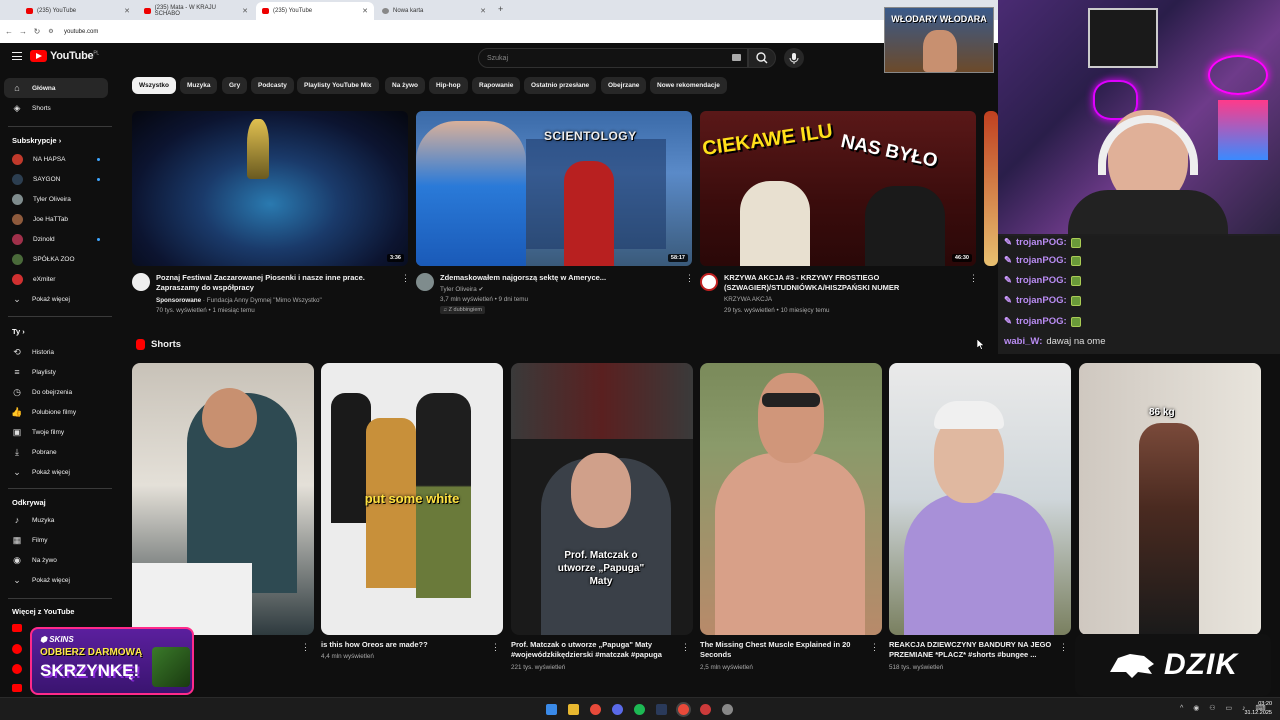 The width and height of the screenshot is (1280, 720). I want to click on search-input: Szukaj, so click(613, 58).